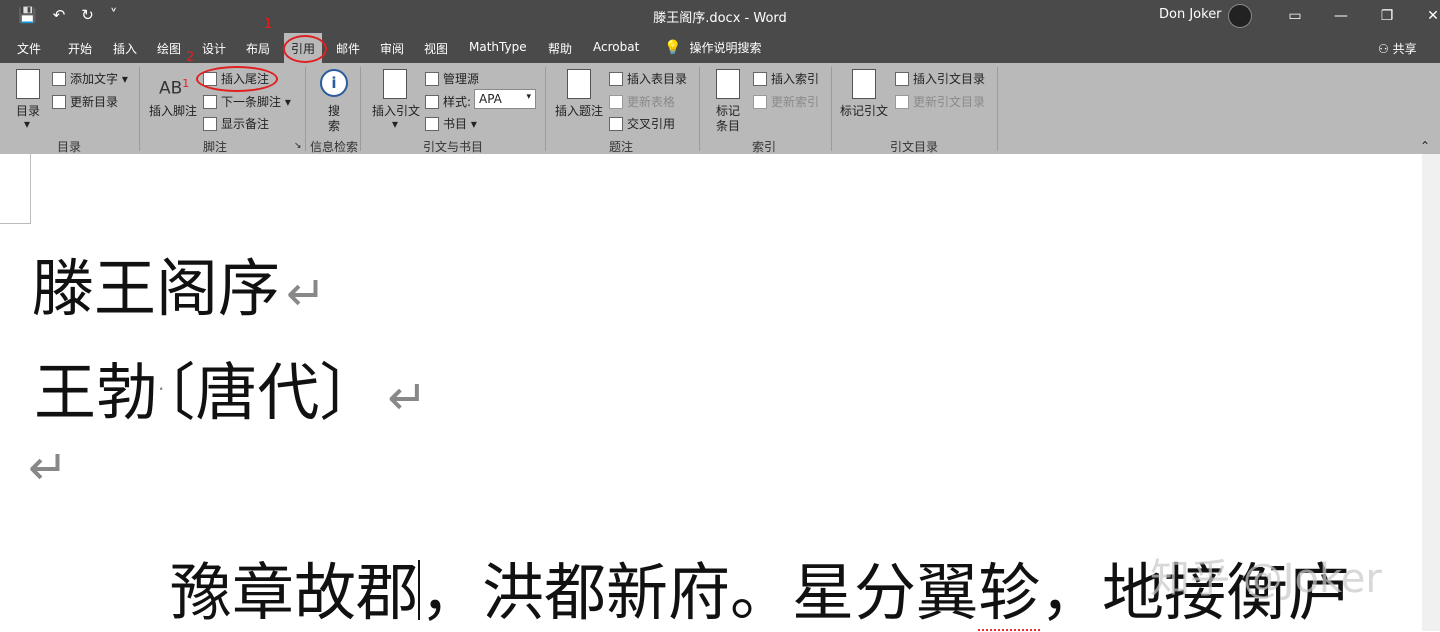 The width and height of the screenshot is (1440, 632). Describe the element at coordinates (348, 48) in the screenshot. I see `tab-mailings: 邮件` at that location.